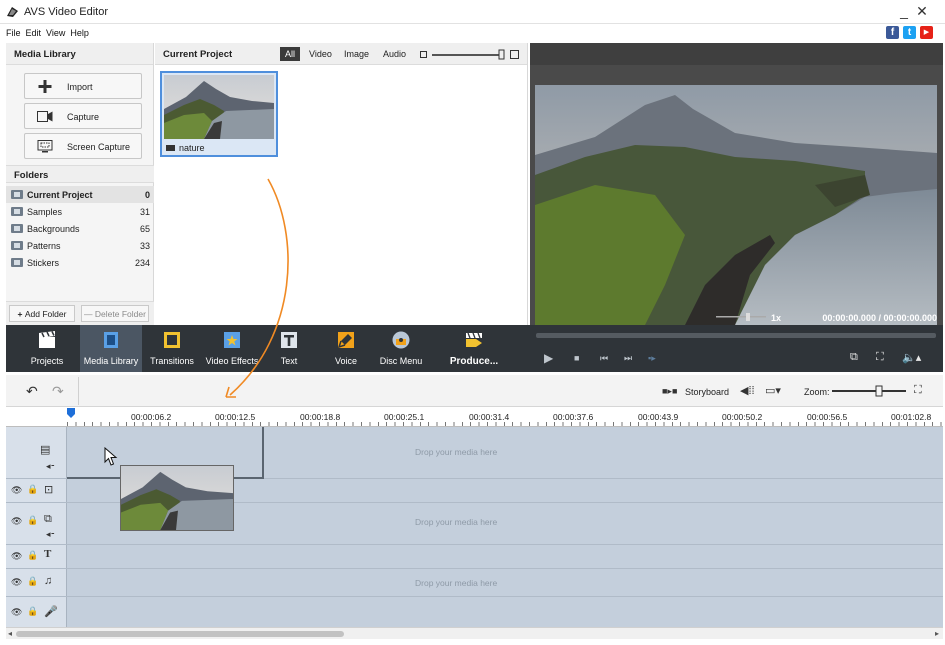 This screenshot has height=645, width=945. Describe the element at coordinates (142, 263) in the screenshot. I see `folder-count: 234` at that location.